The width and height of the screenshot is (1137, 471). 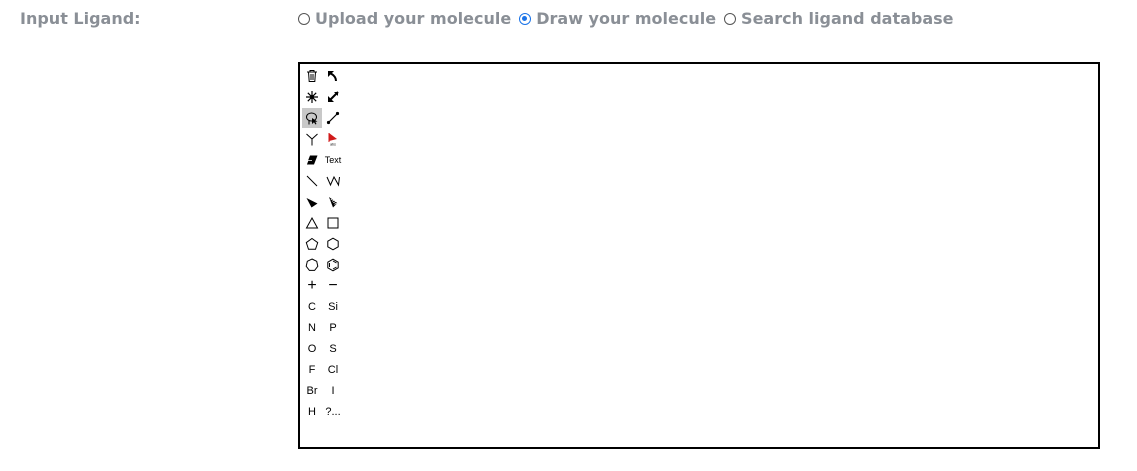 I want to click on text-tool-label: Text, so click(x=333, y=159).